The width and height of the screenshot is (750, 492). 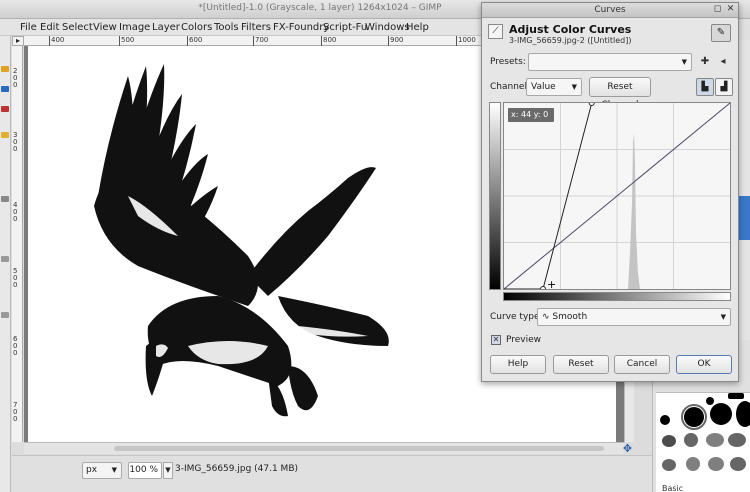 I want to click on menu-windows: Windows, so click(x=387, y=27).